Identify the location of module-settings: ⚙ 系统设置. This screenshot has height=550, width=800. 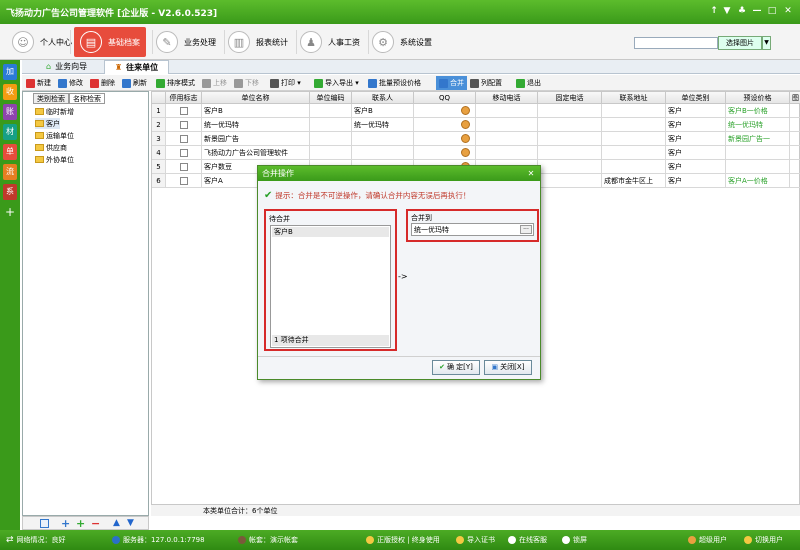
(402, 42).